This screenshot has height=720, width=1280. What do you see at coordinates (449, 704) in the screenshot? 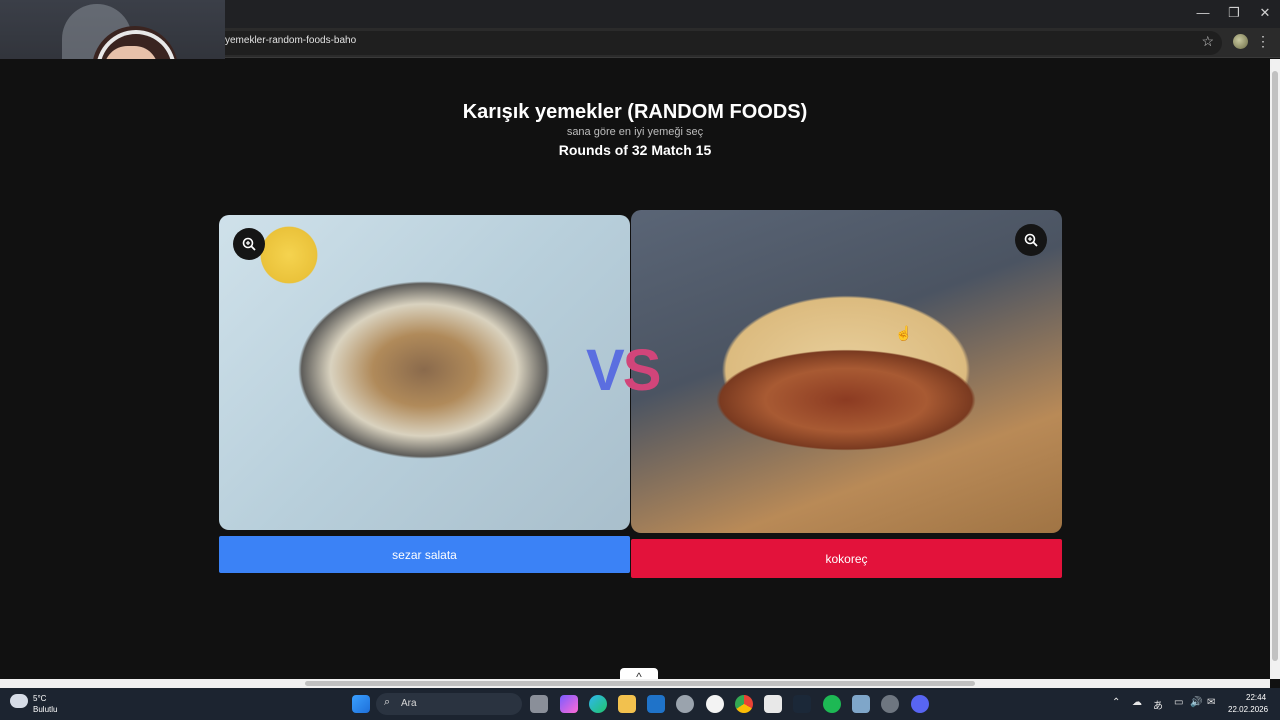
I see `taskbar-search-box` at bounding box center [449, 704].